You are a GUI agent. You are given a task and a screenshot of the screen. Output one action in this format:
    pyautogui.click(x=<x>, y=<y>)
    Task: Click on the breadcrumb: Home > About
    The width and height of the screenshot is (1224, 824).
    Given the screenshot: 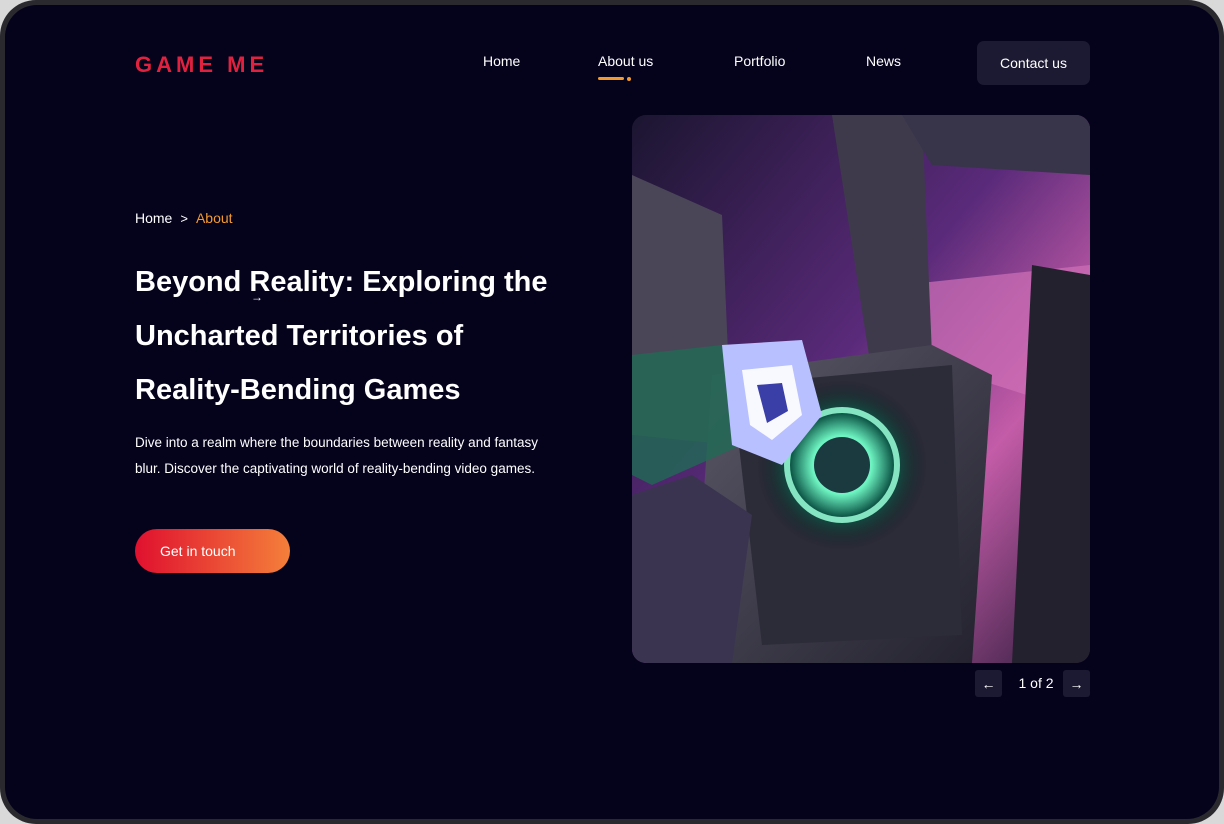 What is the action you would take?
    pyautogui.click(x=184, y=218)
    